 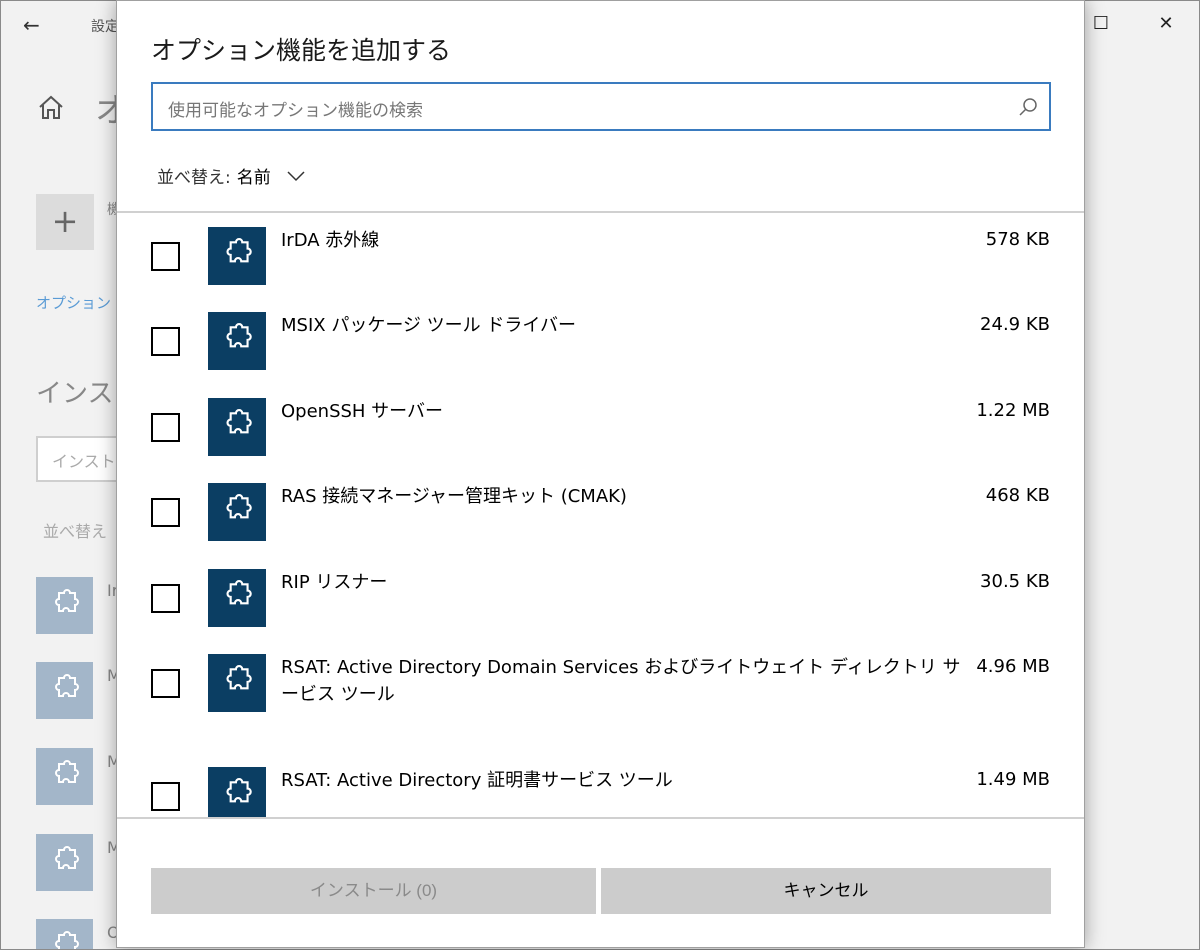 What do you see at coordinates (601, 106) in the screenshot?
I see `feature-search-input: 使用可能なオプション機能の検索` at bounding box center [601, 106].